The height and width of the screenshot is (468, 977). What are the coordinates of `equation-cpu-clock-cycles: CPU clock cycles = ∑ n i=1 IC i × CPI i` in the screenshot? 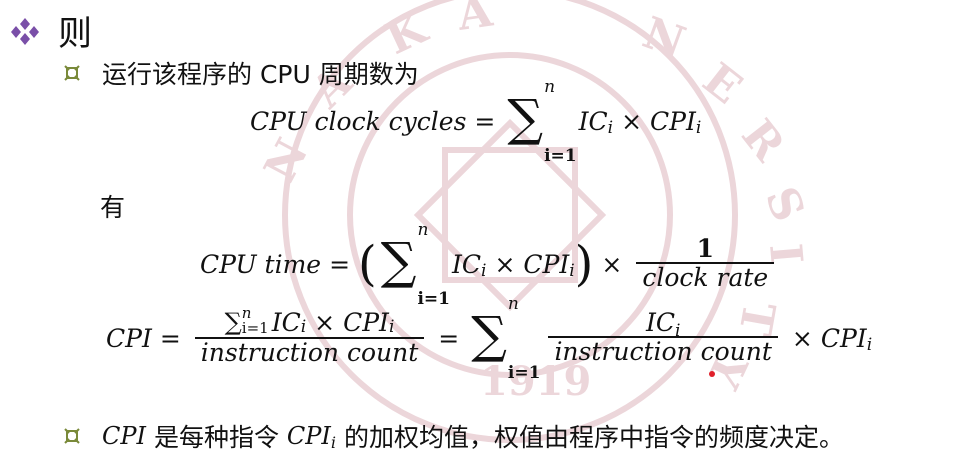 It's located at (476, 121).